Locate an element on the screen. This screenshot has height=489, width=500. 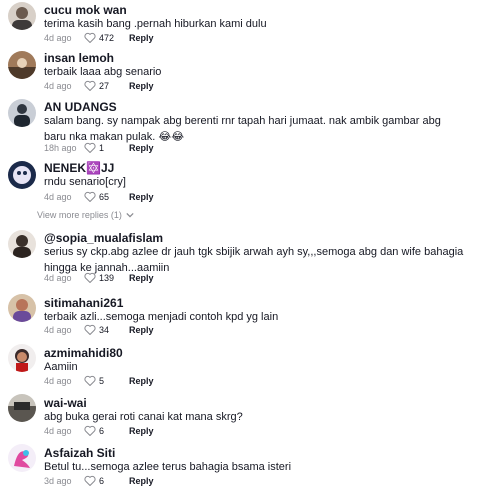
comment-username: cucu mok wan is located at coordinates (85, 10).